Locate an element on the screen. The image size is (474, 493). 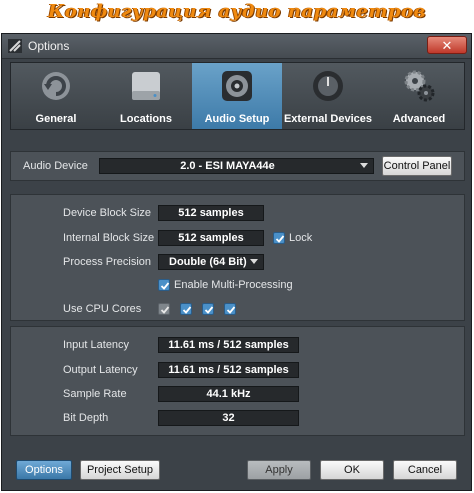
sample-rate-value: 44.1 kHz is located at coordinates (228, 394).